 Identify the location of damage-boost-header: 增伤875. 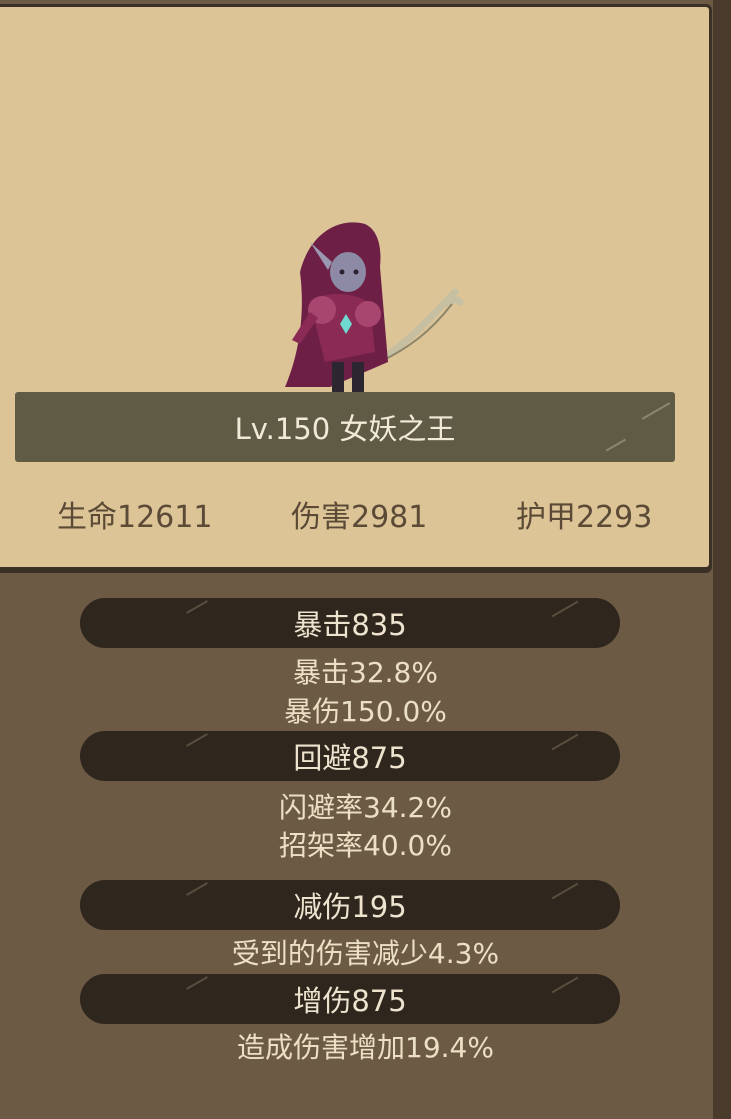
(350, 1001).